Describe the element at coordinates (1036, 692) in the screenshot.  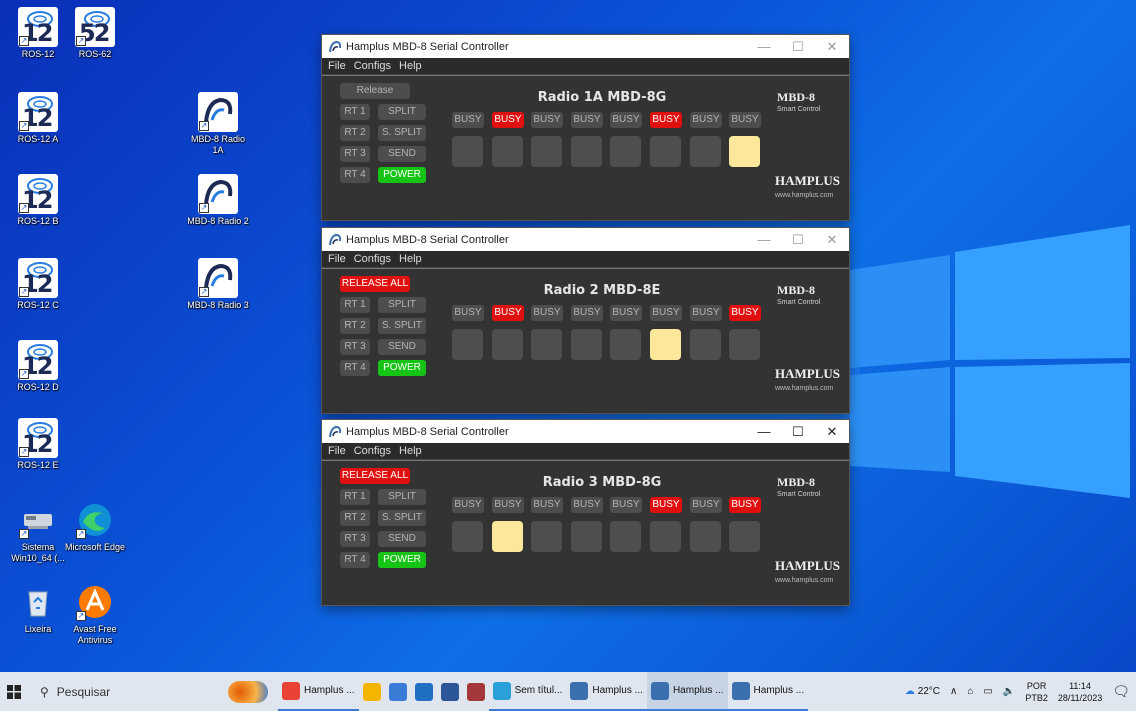
I see `language-indicator: POR PTB2` at that location.